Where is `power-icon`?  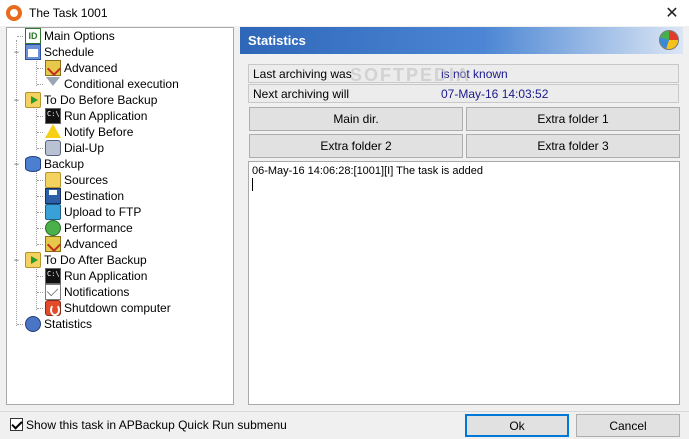 power-icon is located at coordinates (53, 308).